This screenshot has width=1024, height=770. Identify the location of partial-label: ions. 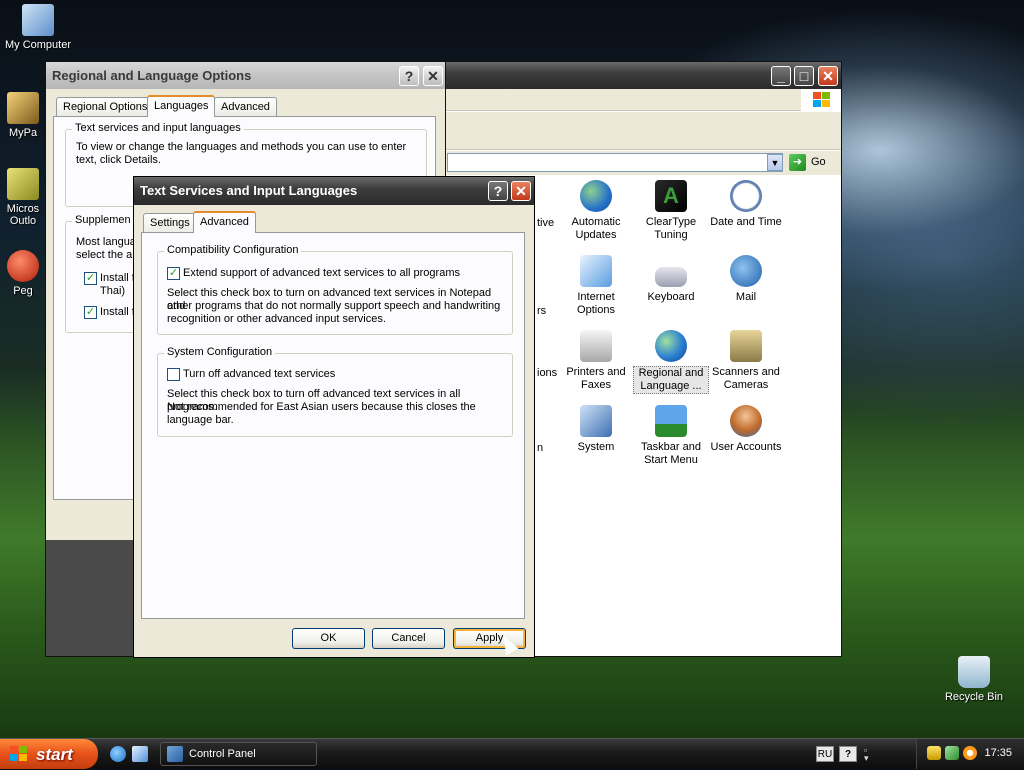
(547, 373).